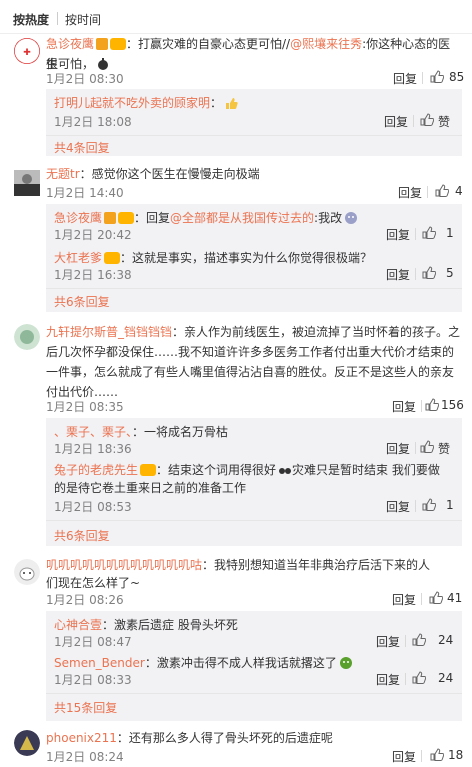 Image resolution: width=472 pixels, height=767 pixels. What do you see at coordinates (82, 147) in the screenshot?
I see `more-replies-link: 共4条回复` at bounding box center [82, 147].